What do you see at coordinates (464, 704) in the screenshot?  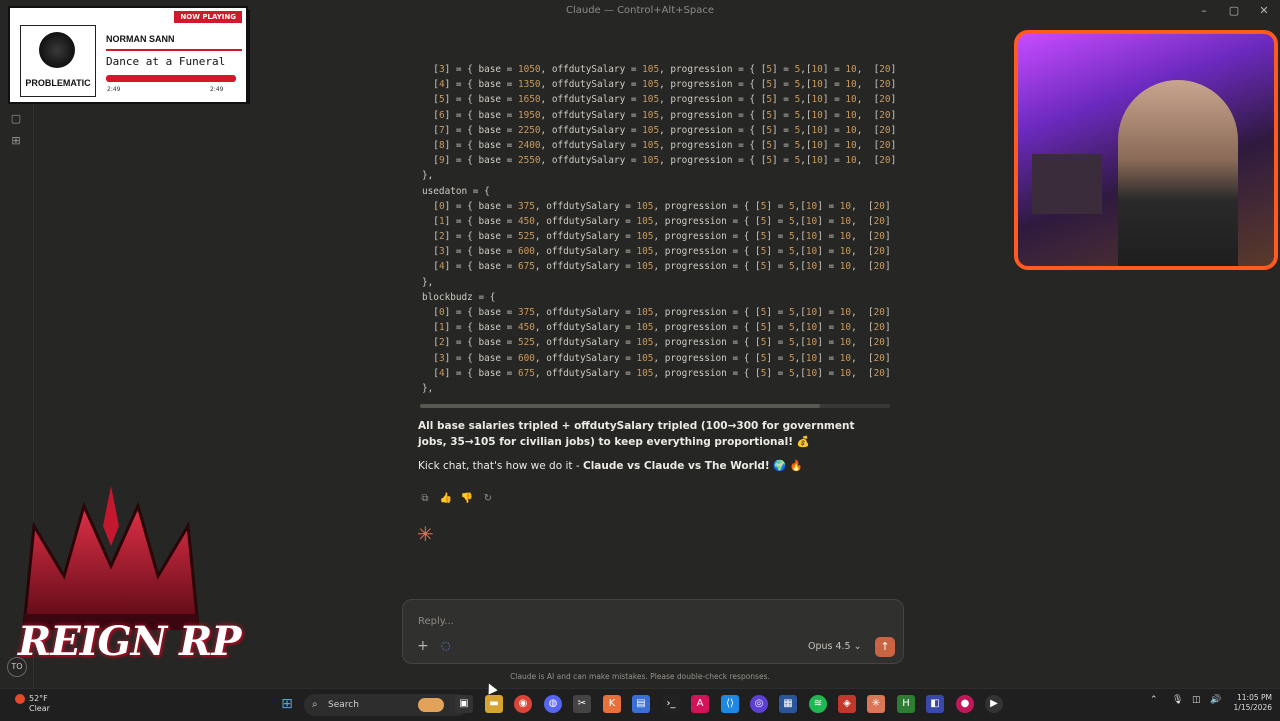 I see `task-view-icon: ▣` at bounding box center [464, 704].